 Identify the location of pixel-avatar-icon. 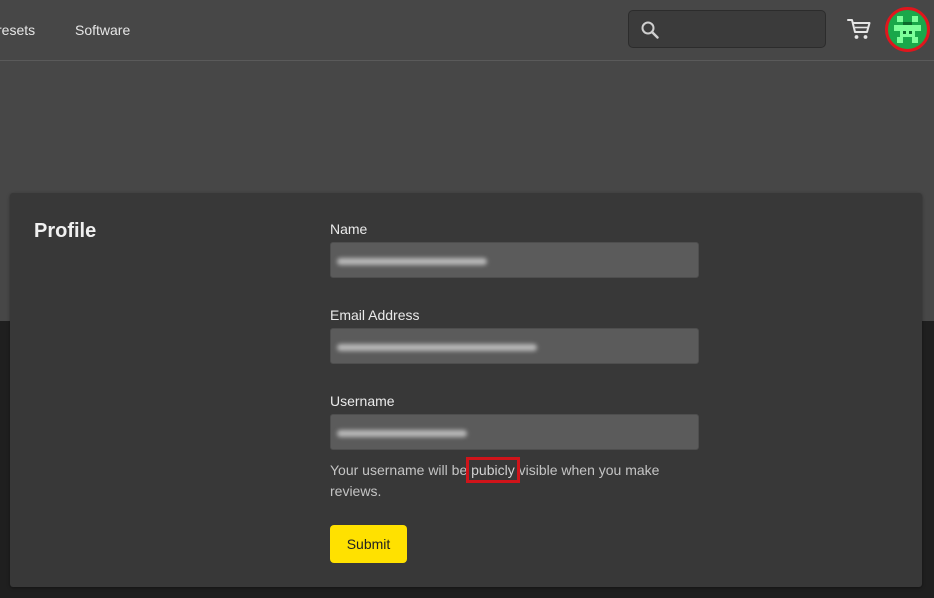
(907, 29).